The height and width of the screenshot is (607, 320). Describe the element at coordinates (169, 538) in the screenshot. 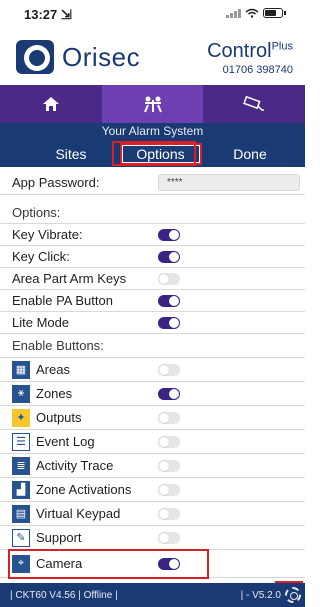

I see `support-toggle` at that location.